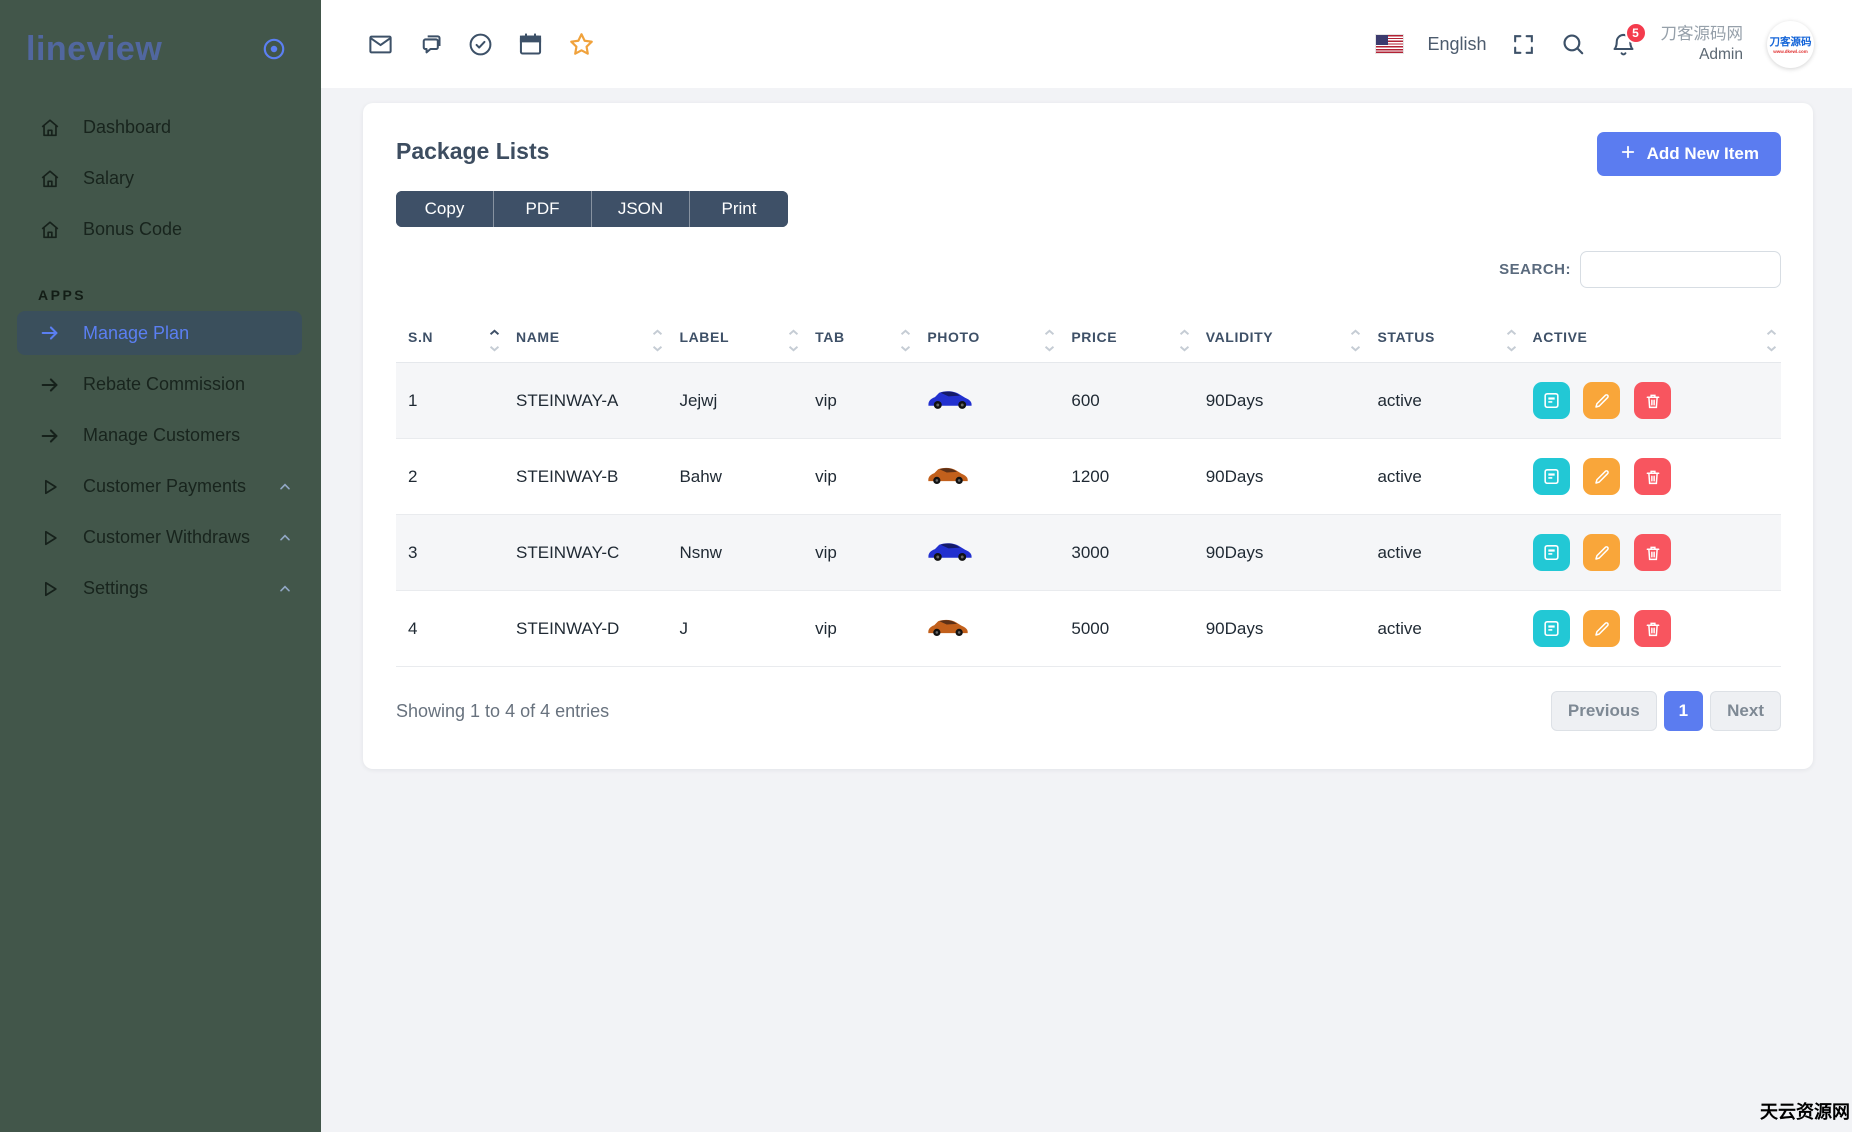  What do you see at coordinates (503, 710) in the screenshot?
I see `entries-summary: Showing 1 to 4 of 4 entries` at bounding box center [503, 710].